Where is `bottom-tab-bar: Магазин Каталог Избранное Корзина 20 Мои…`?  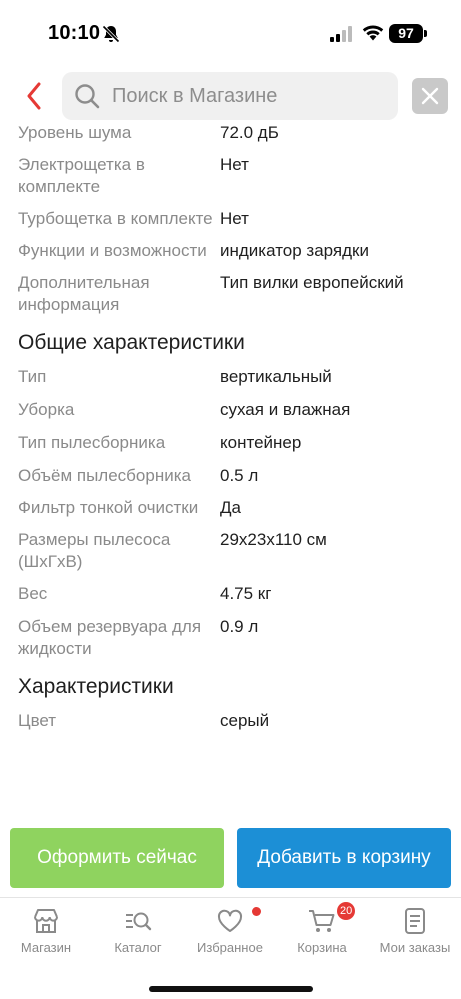
bottom-tab-bar: Магазин Каталог Избранное Корзина 20 Мои… is located at coordinates (230, 948).